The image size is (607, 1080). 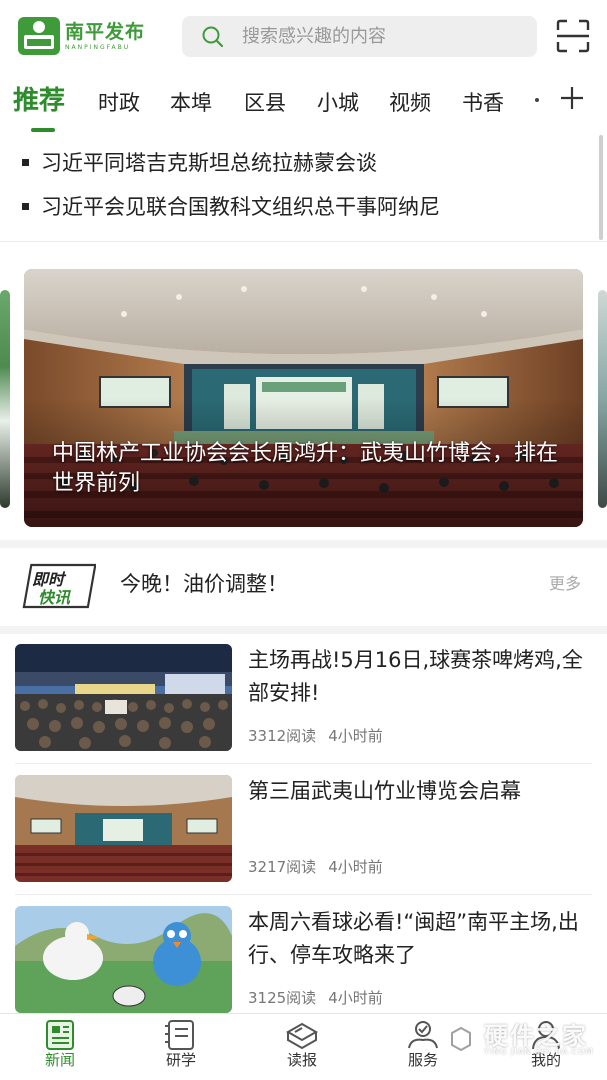 What do you see at coordinates (565, 584) in the screenshot?
I see `flash-more-link: 更多` at bounding box center [565, 584].